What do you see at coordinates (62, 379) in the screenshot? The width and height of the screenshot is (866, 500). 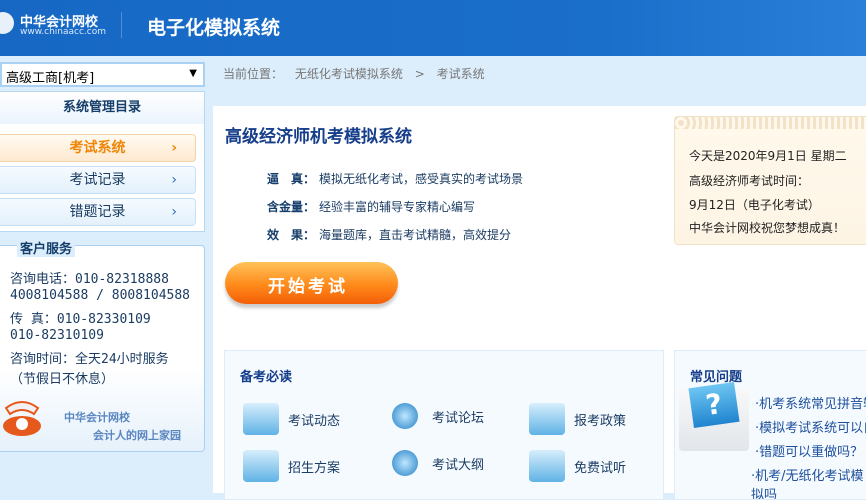 I see `service-line: （节假日不休息）` at bounding box center [62, 379].